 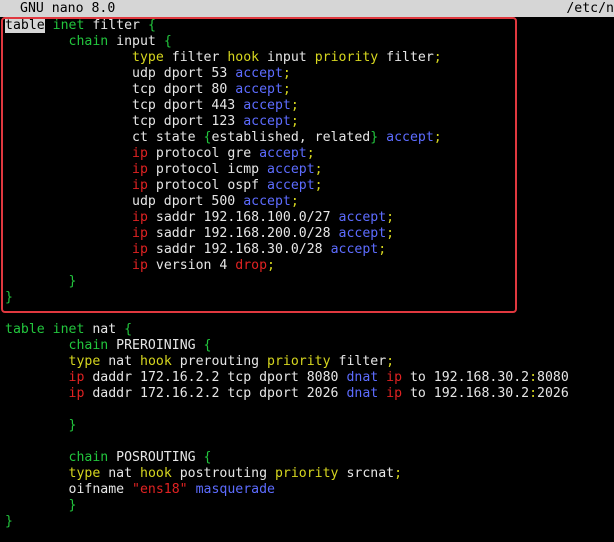 What do you see at coordinates (309, 346) in the screenshot?
I see `code-line: chain PREROINING {` at bounding box center [309, 346].